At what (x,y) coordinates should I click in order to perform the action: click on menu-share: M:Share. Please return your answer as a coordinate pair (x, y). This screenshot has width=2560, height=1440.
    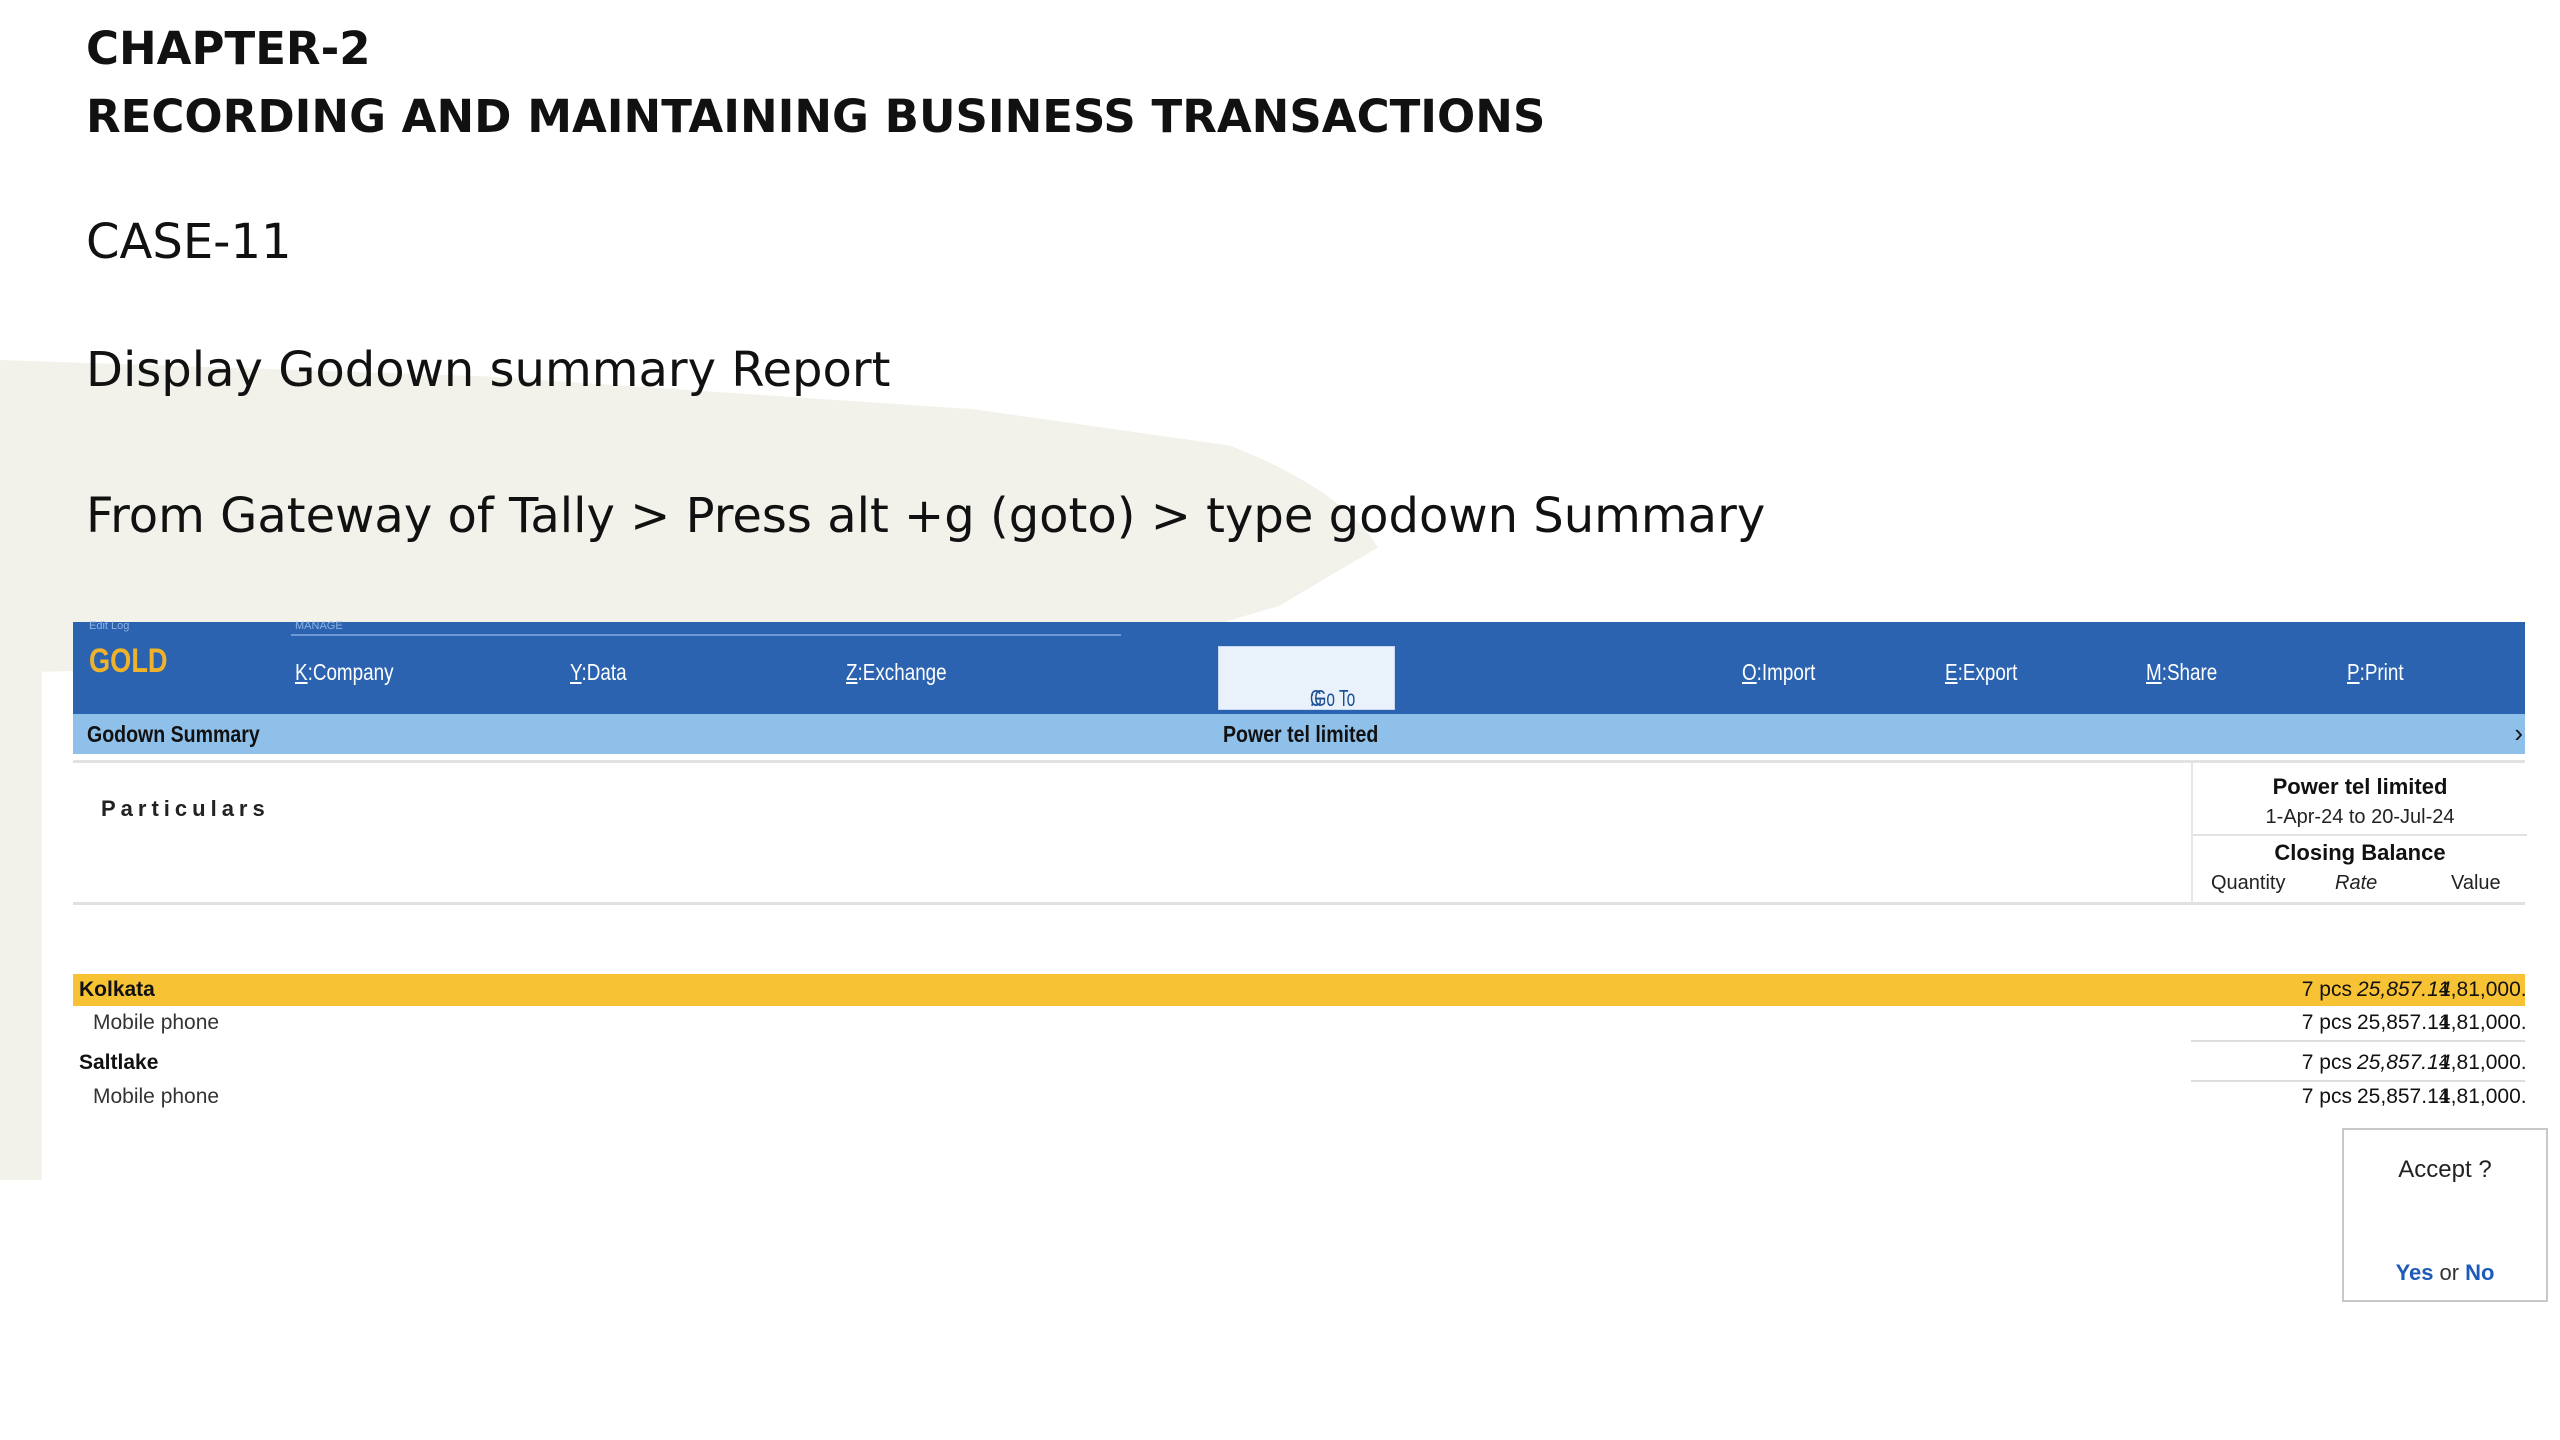
    Looking at the image, I should click on (2181, 672).